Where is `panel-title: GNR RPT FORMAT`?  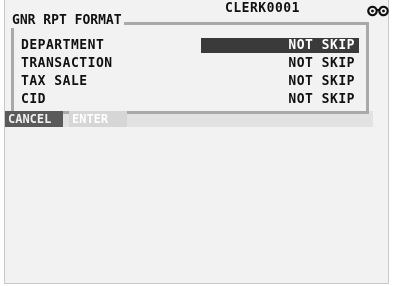 panel-title: GNR RPT FORMAT is located at coordinates (67, 20).